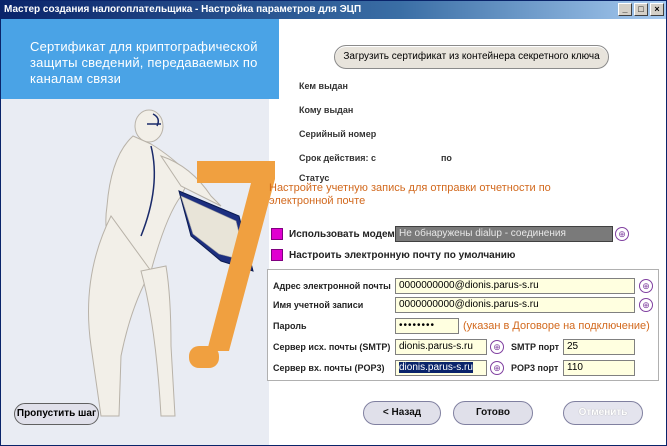 This screenshot has height=446, width=667. What do you see at coordinates (497, 347) in the screenshot?
I see `smtp-options-icon: ⊕` at bounding box center [497, 347].